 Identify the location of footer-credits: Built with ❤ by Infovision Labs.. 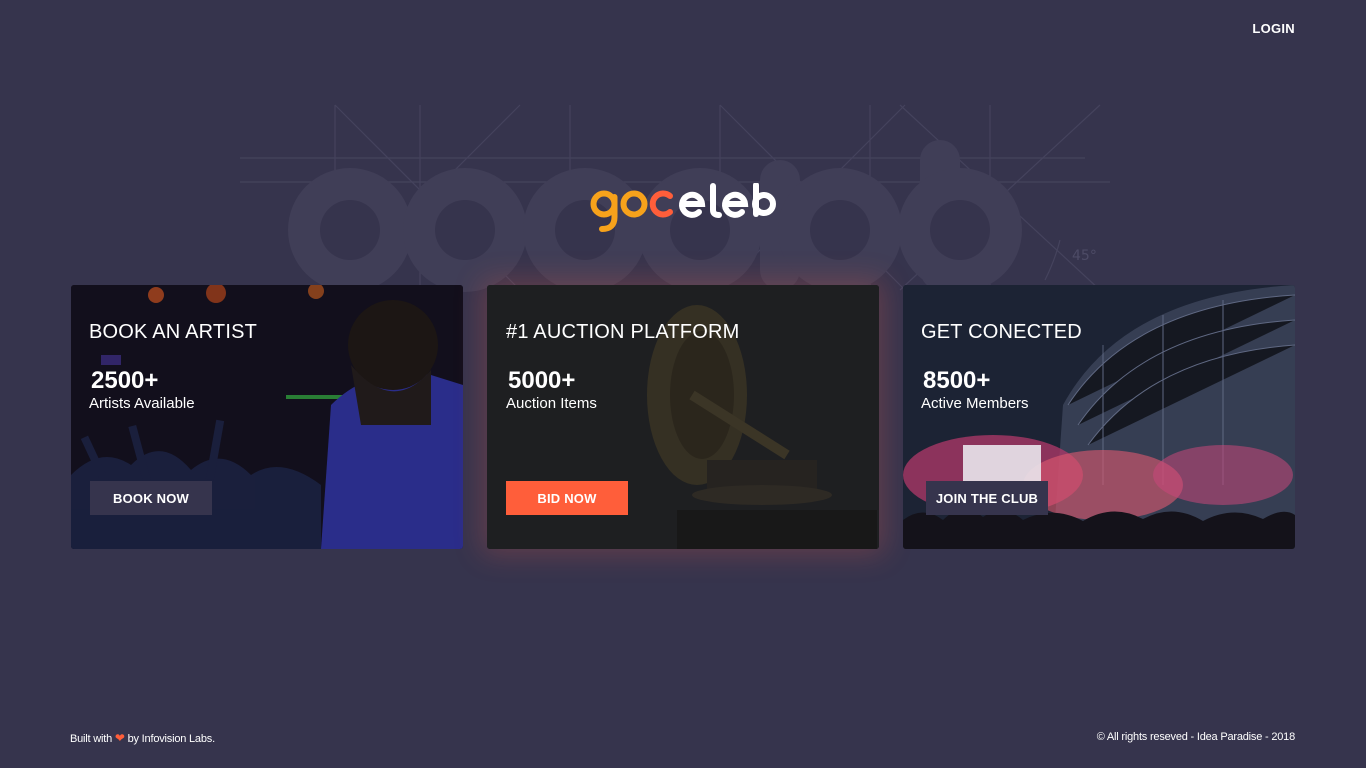
(142, 738).